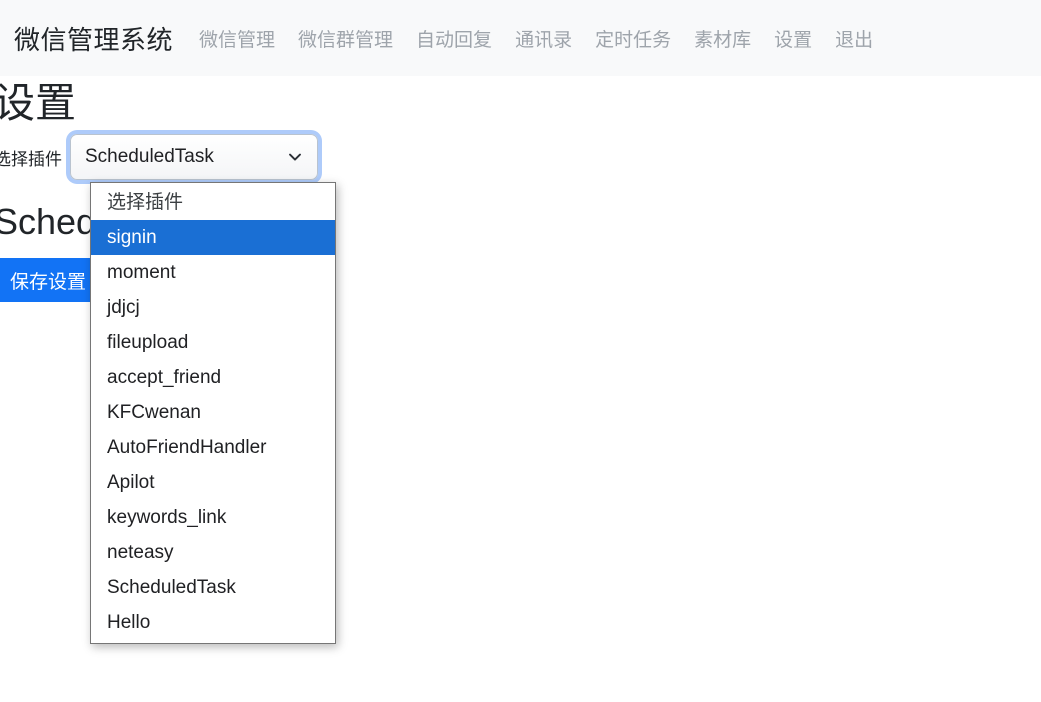 The width and height of the screenshot is (1041, 702). What do you see at coordinates (213, 587) in the screenshot?
I see `dropdown-option-scheduledtask: ScheduledTask` at bounding box center [213, 587].